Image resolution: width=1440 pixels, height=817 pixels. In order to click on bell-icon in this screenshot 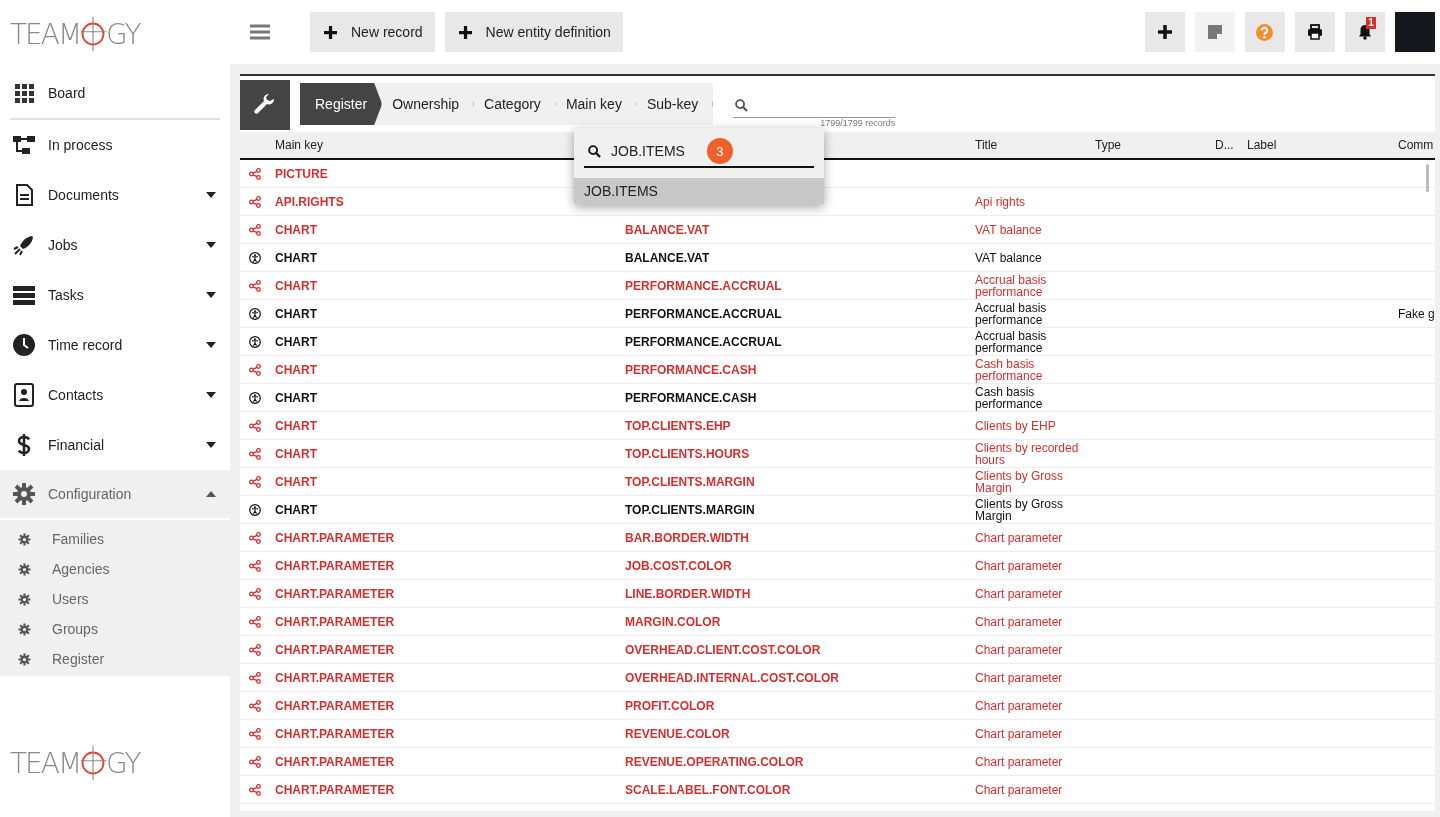, I will do `click(1364, 32)`.